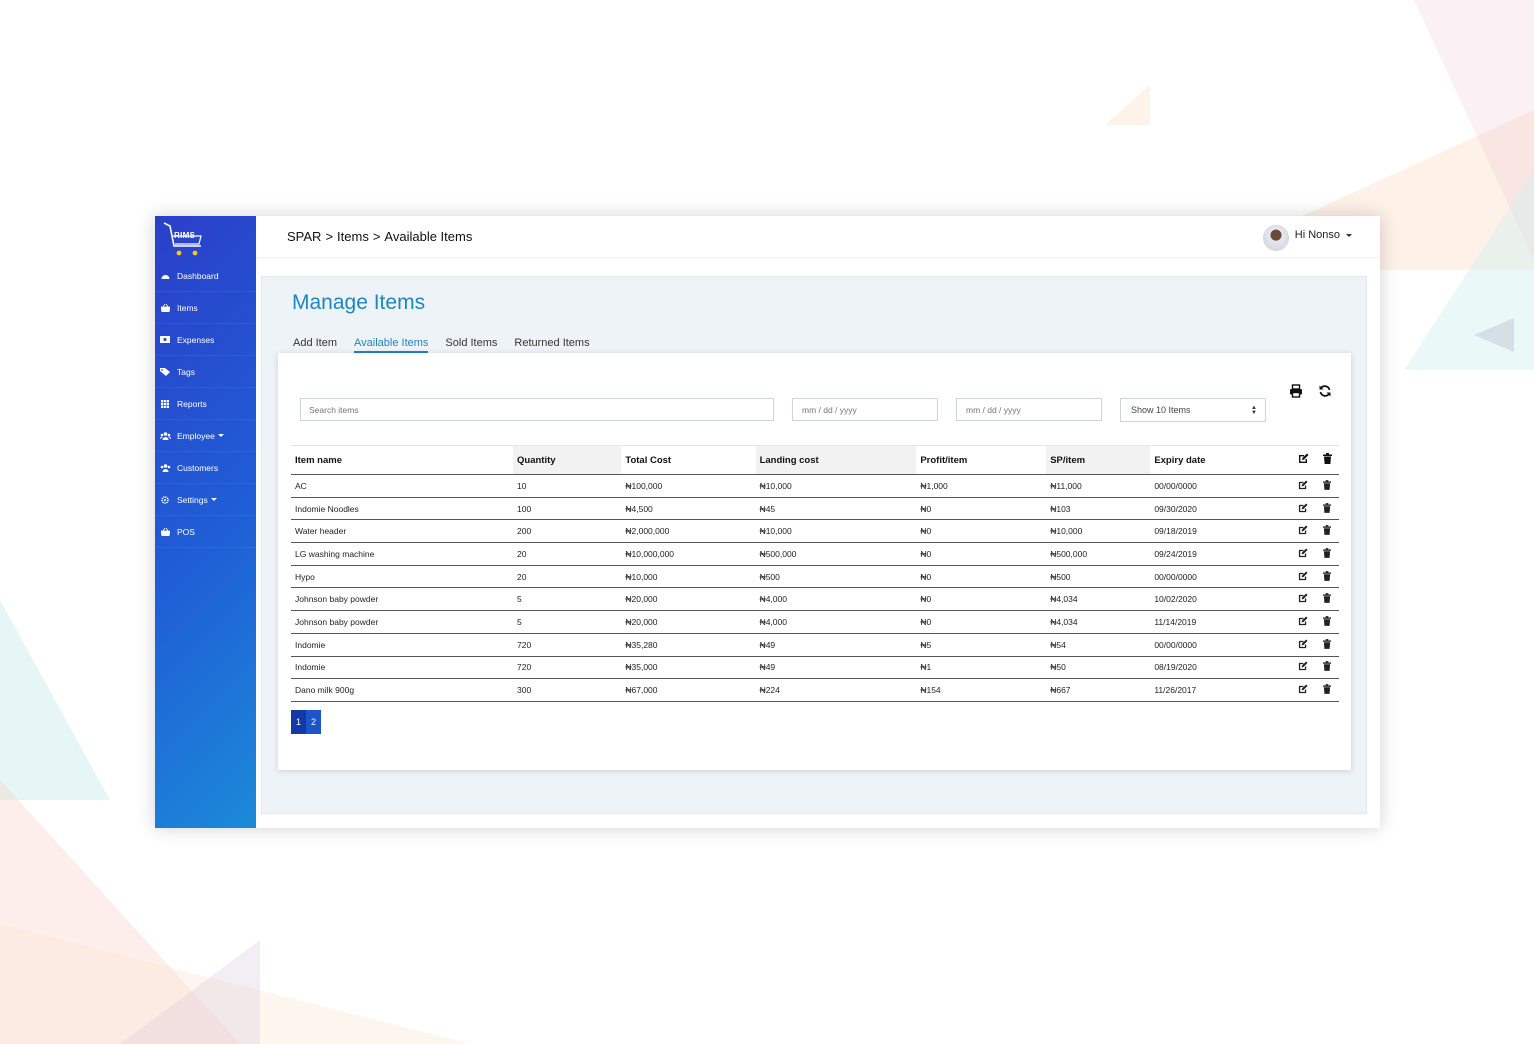  What do you see at coordinates (205, 372) in the screenshot?
I see `sidebar-item-tags: Tags` at bounding box center [205, 372].